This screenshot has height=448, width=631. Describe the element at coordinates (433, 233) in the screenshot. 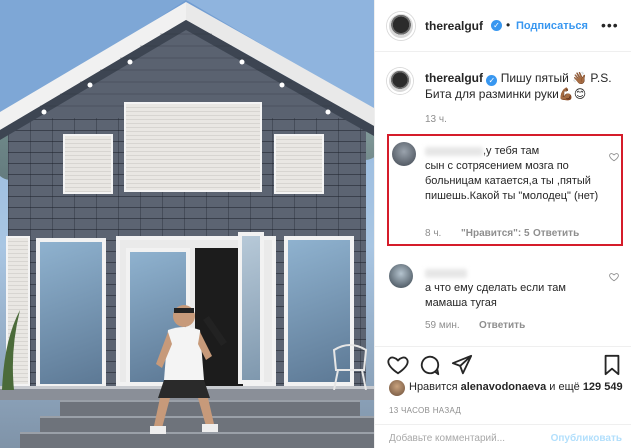

I see `comment-1-time: 8 ч.` at that location.